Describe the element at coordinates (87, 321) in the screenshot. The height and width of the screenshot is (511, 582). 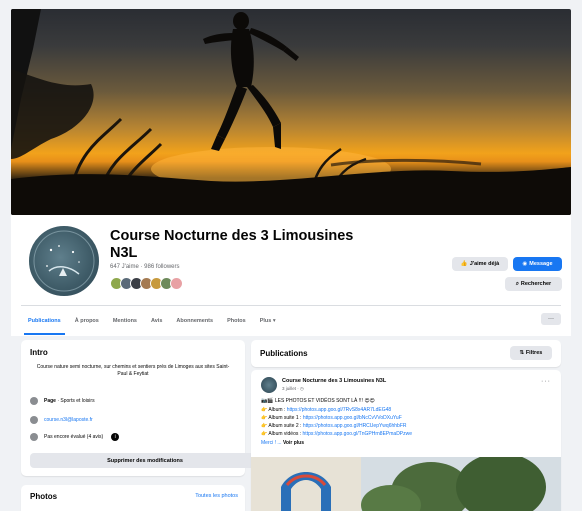
I see `tab-a-propos: À propos` at that location.